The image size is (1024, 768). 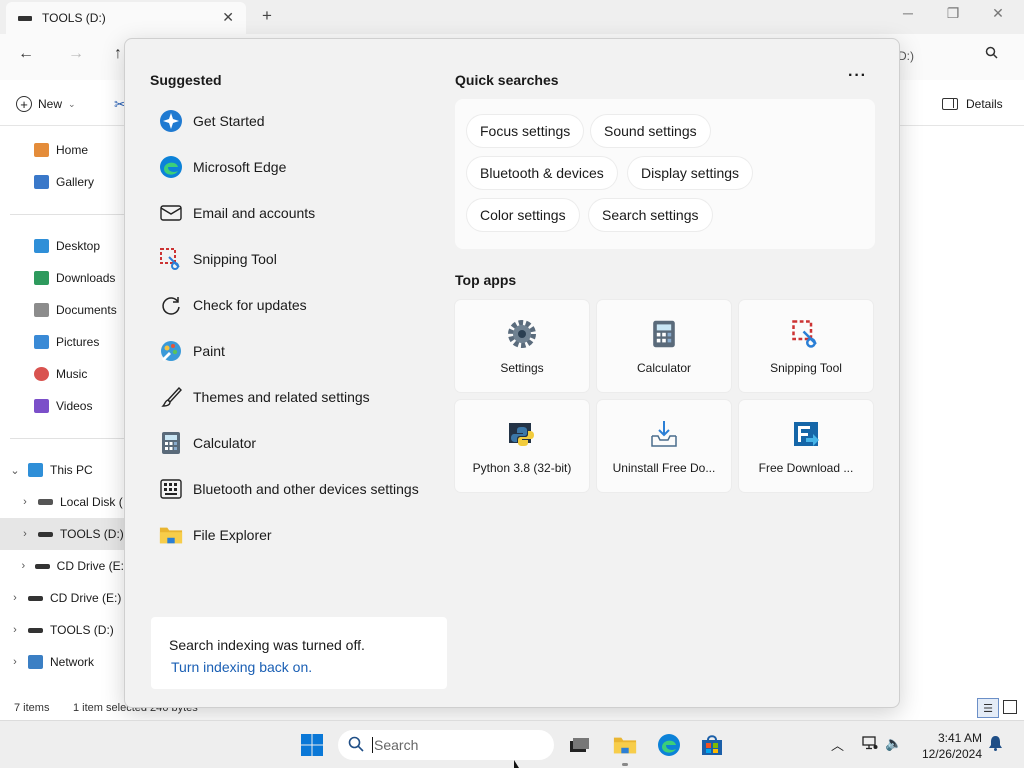 I want to click on quick-search-focus-settings: Focus settings, so click(x=525, y=131).